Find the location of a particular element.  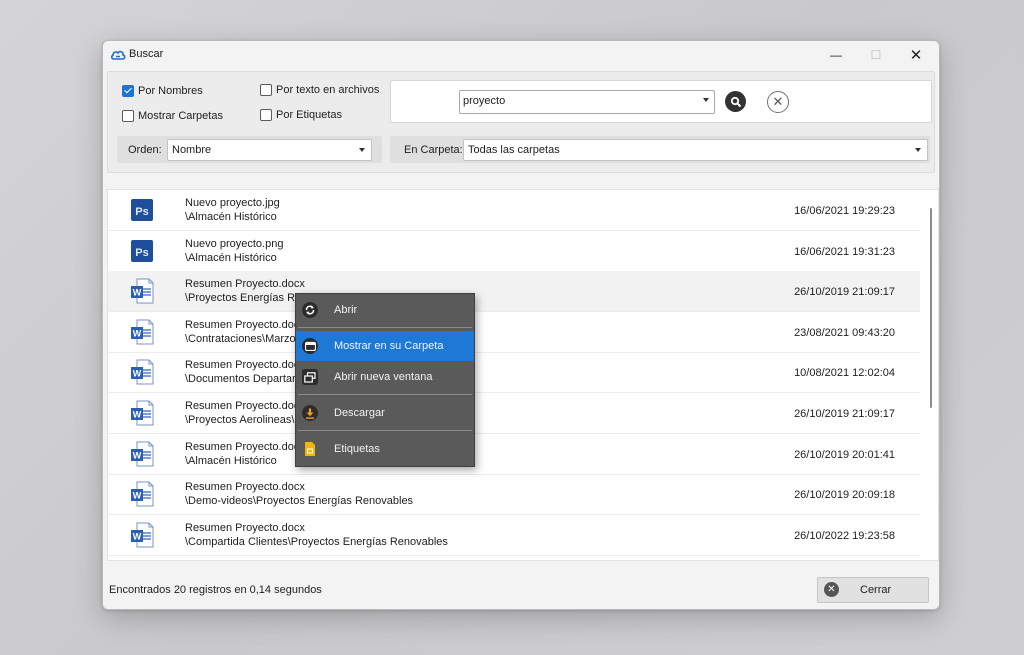

por-nombres-checkbox: Por Nombres is located at coordinates (162, 91).